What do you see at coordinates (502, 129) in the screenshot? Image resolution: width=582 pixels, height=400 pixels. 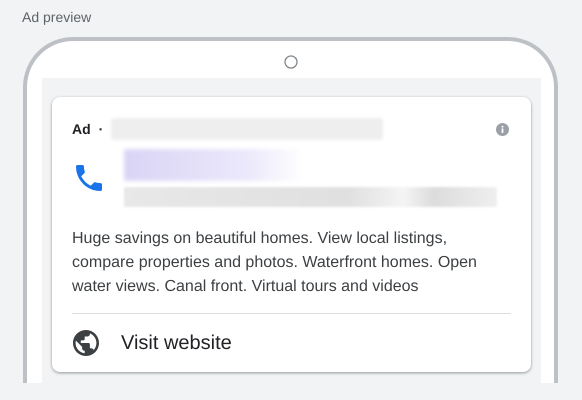 I see `info-icon` at bounding box center [502, 129].